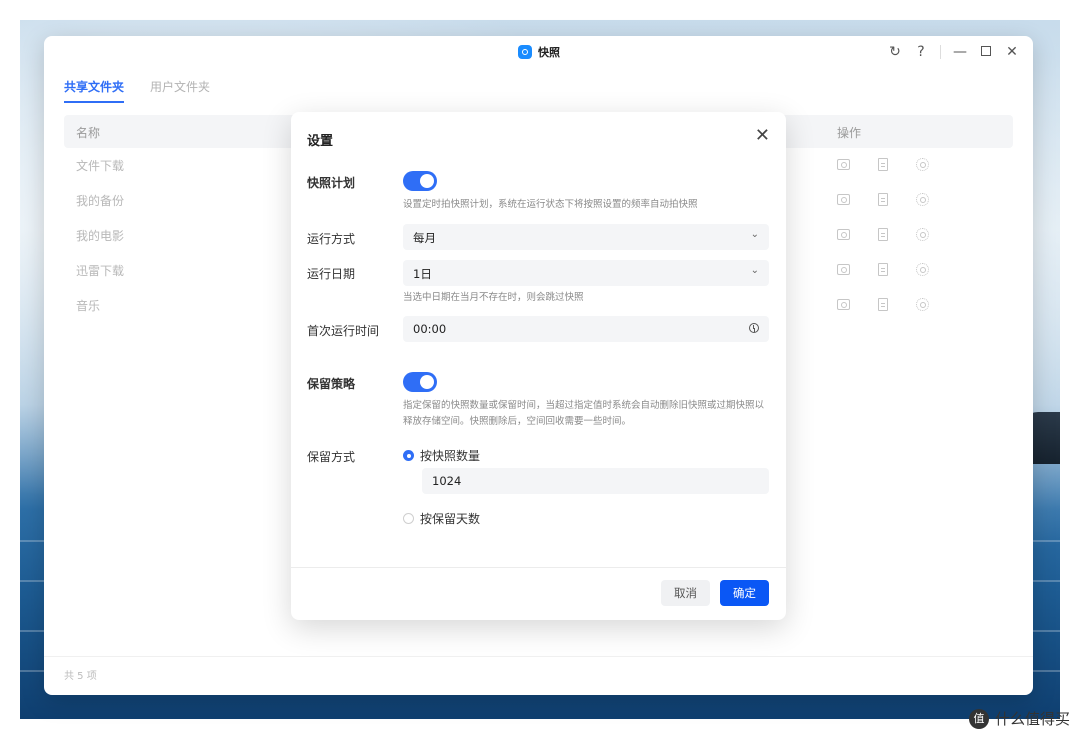 The image size is (1080, 739). I want to click on minimize-icon: —, so click(960, 52).